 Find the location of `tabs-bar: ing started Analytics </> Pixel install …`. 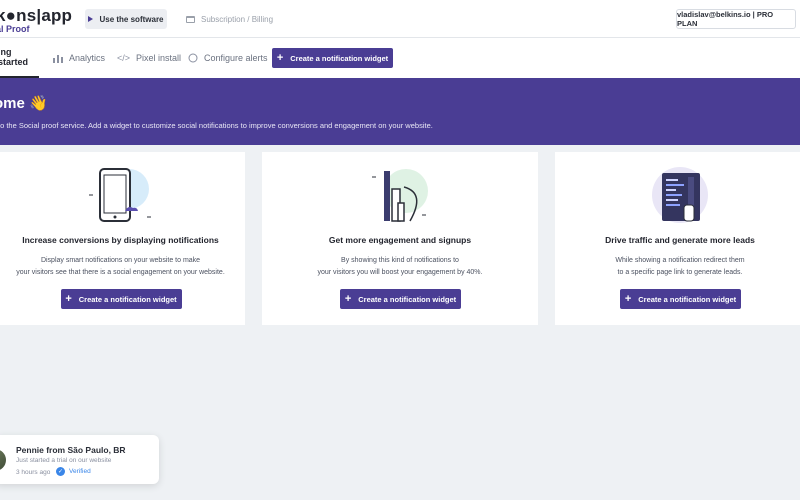

tabs-bar: ing started Analytics </> Pixel install … is located at coordinates (400, 58).